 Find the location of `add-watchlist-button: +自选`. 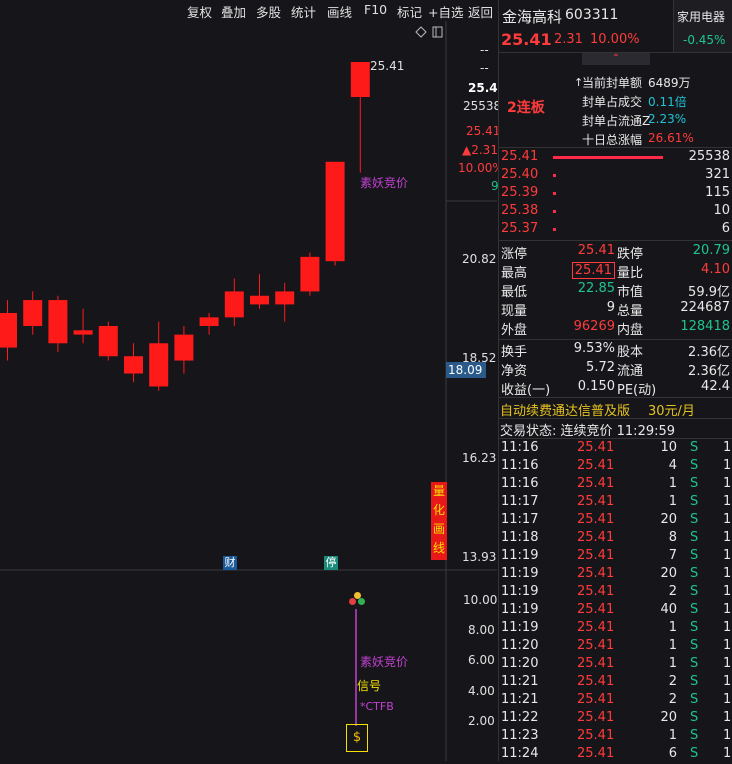

add-watchlist-button: +自选 is located at coordinates (445, 11).